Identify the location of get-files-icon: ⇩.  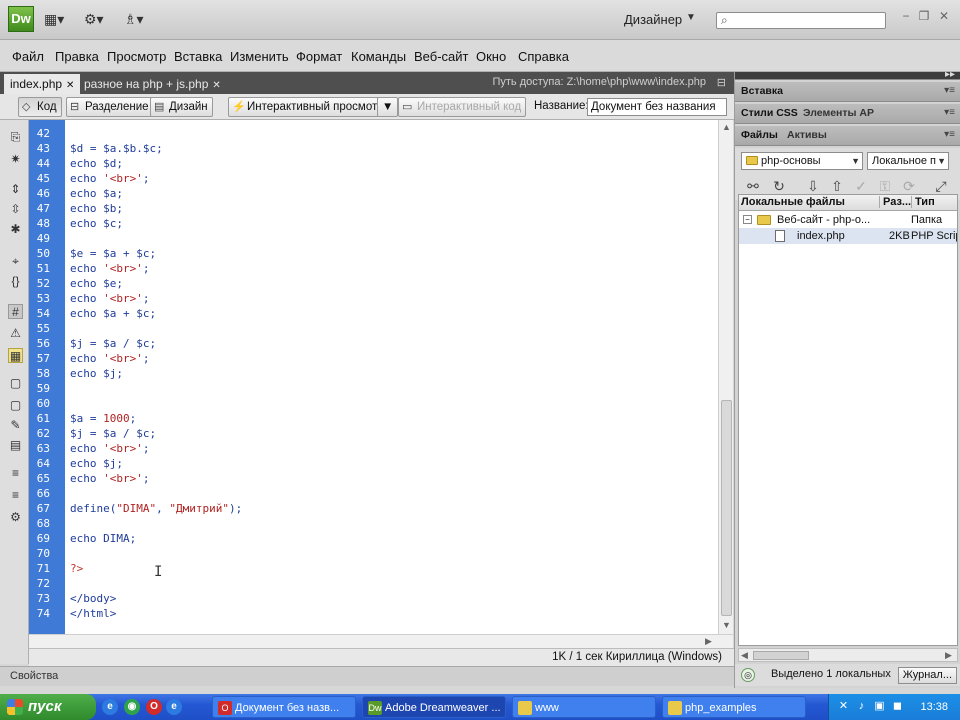
(813, 186).